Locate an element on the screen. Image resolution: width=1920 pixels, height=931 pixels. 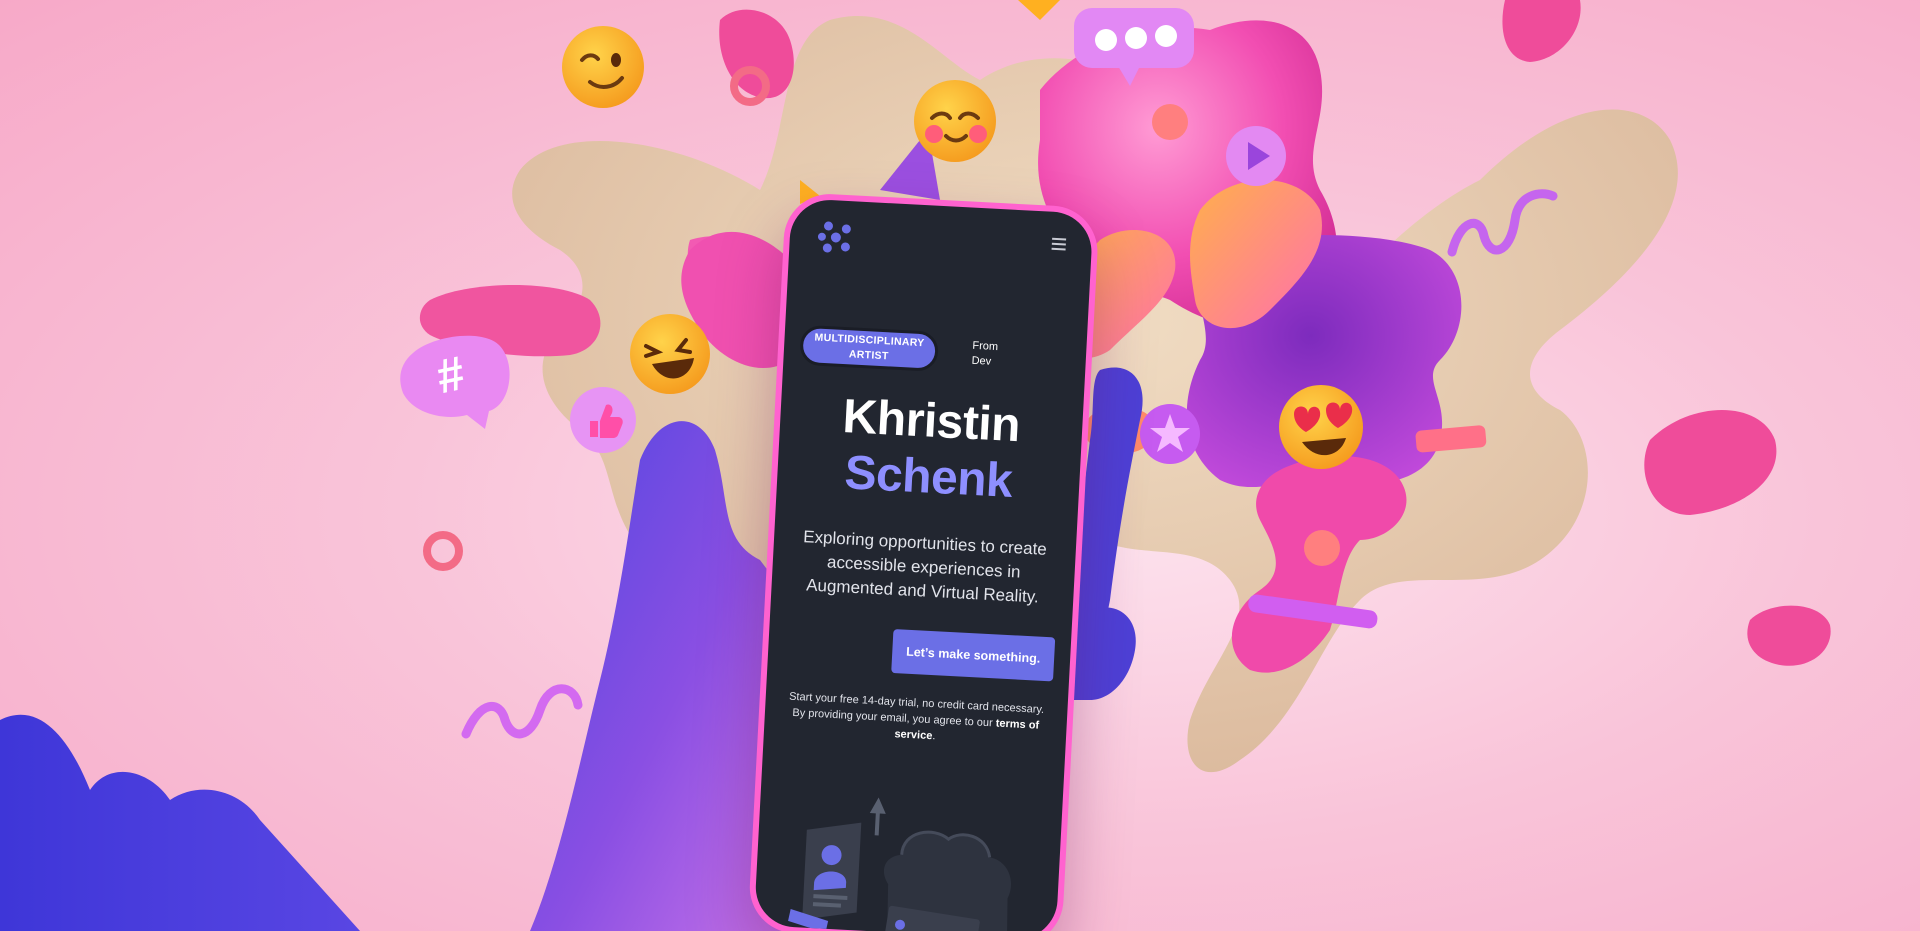
holding-hand-finger is located at coordinates (1113, 653).